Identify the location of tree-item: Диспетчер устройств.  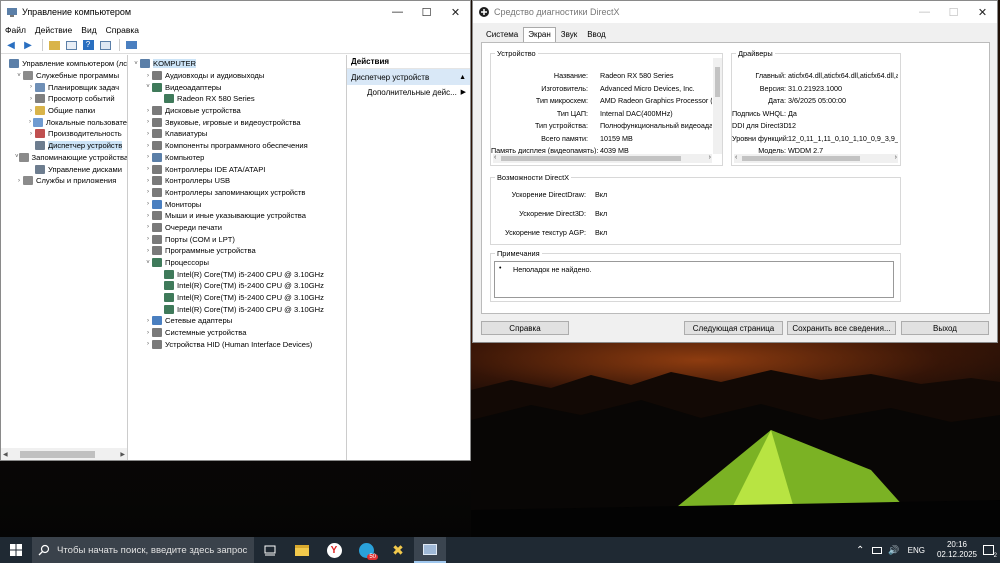
(64, 146).